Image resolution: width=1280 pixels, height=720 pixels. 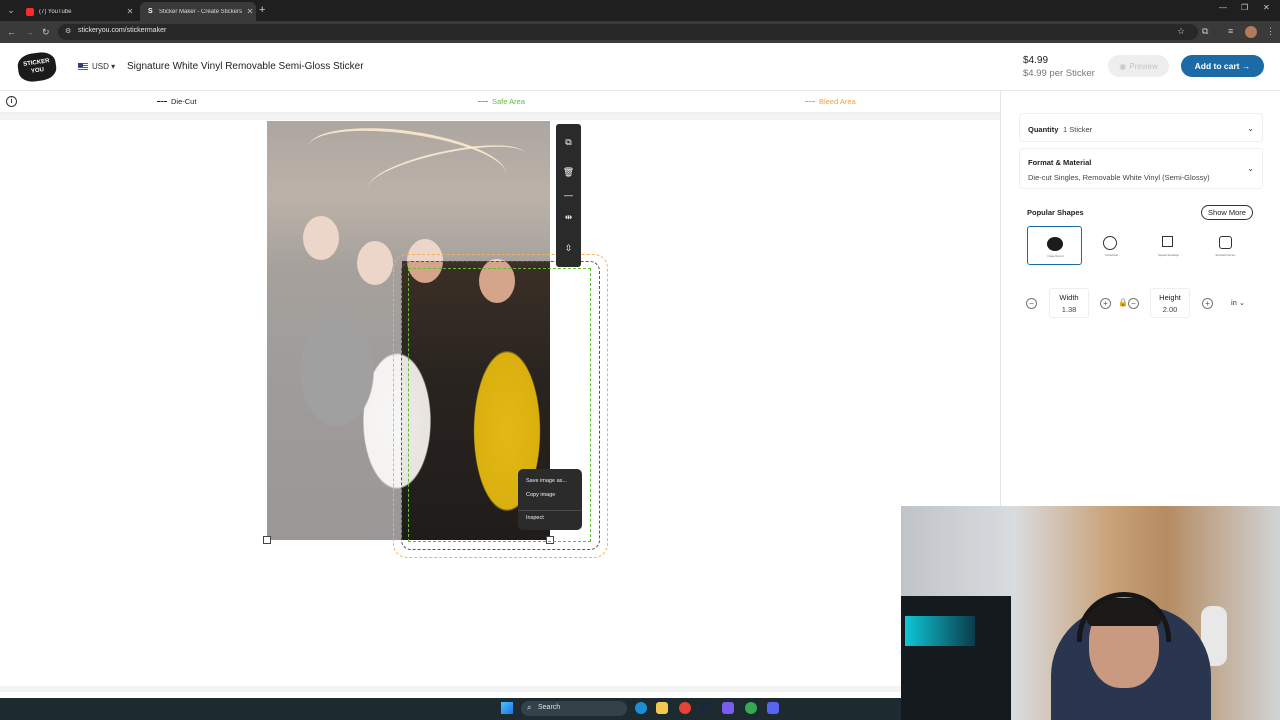 What do you see at coordinates (150, 11) in the screenshot?
I see `stickeryou-favicon-icon: S` at bounding box center [150, 11].